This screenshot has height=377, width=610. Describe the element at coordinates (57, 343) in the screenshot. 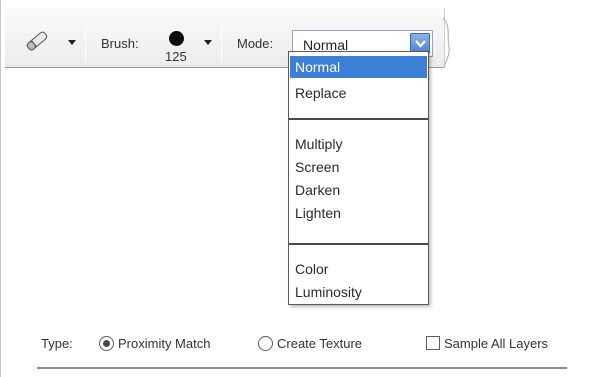

I see `type-label: Type:` at that location.